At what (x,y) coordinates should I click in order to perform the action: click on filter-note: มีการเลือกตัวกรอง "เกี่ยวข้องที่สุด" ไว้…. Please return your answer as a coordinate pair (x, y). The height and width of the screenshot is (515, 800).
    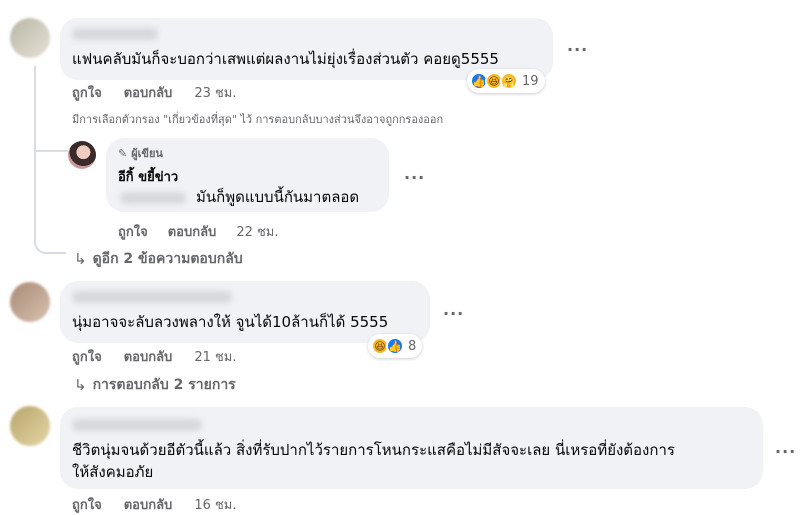
    Looking at the image, I should click on (258, 119).